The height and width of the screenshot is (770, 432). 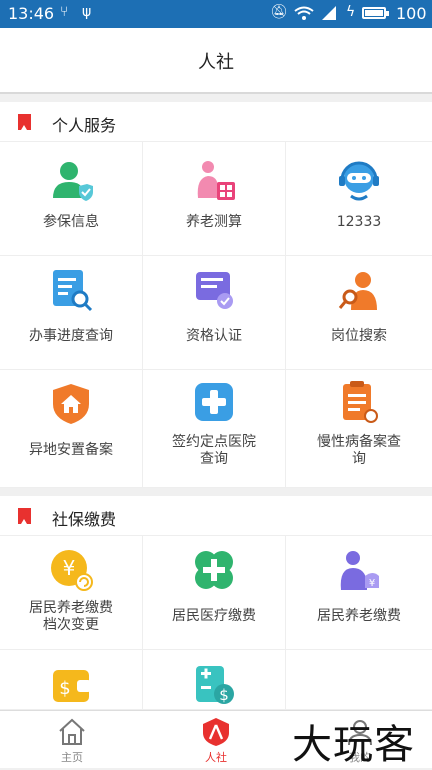 I want to click on document-search-icon, so click(x=73, y=291).